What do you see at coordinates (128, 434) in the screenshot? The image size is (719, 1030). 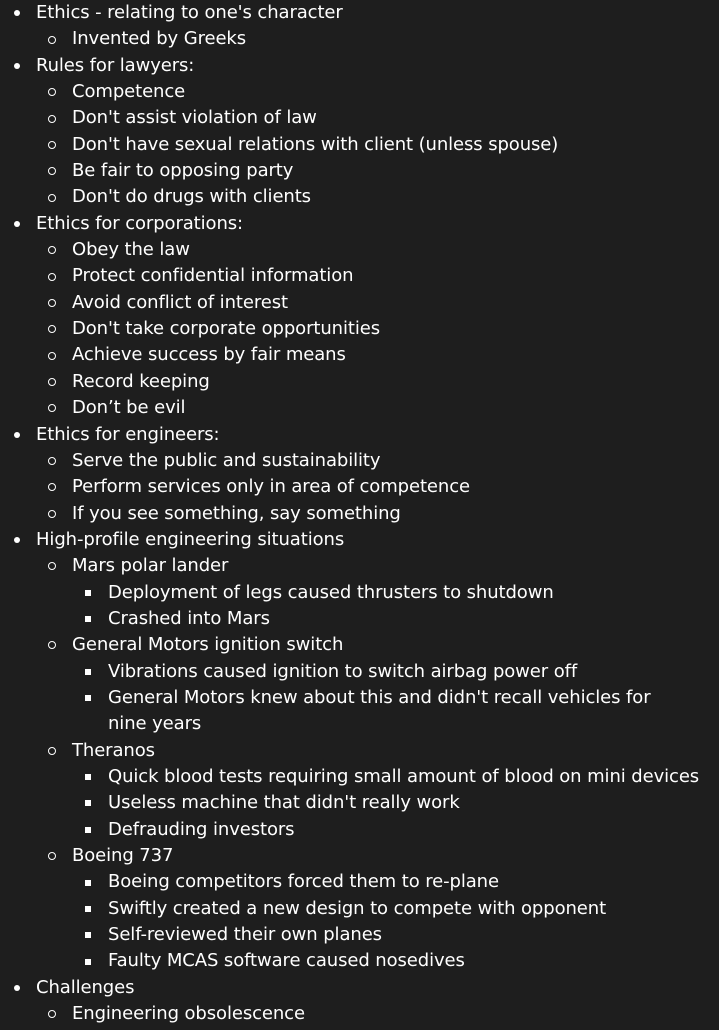 I see `outline-item-text: Ethics for engineers:` at bounding box center [128, 434].